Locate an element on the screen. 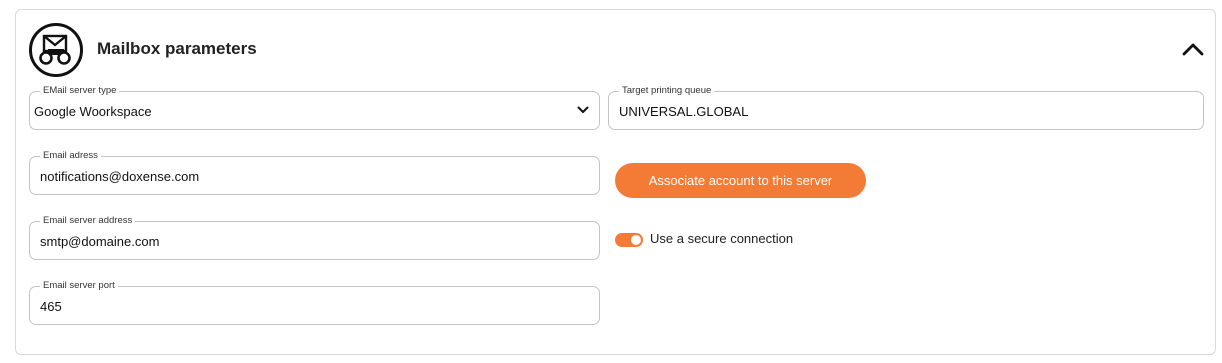  secure-connection-label: Use a secure connection is located at coordinates (722, 238).